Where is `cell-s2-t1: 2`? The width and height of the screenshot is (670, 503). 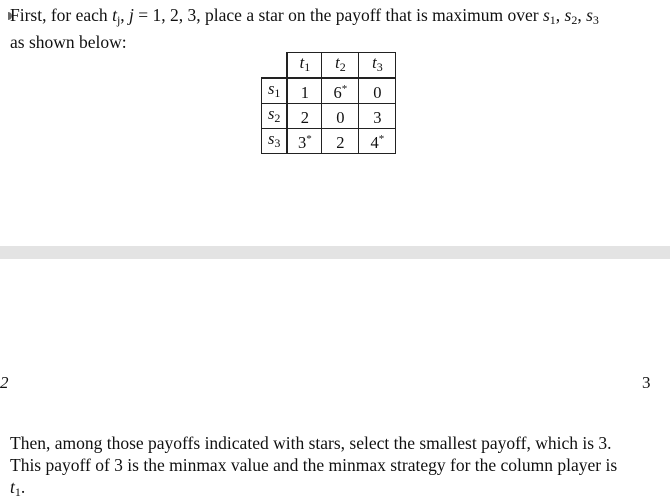 cell-s2-t1: 2 is located at coordinates (304, 116).